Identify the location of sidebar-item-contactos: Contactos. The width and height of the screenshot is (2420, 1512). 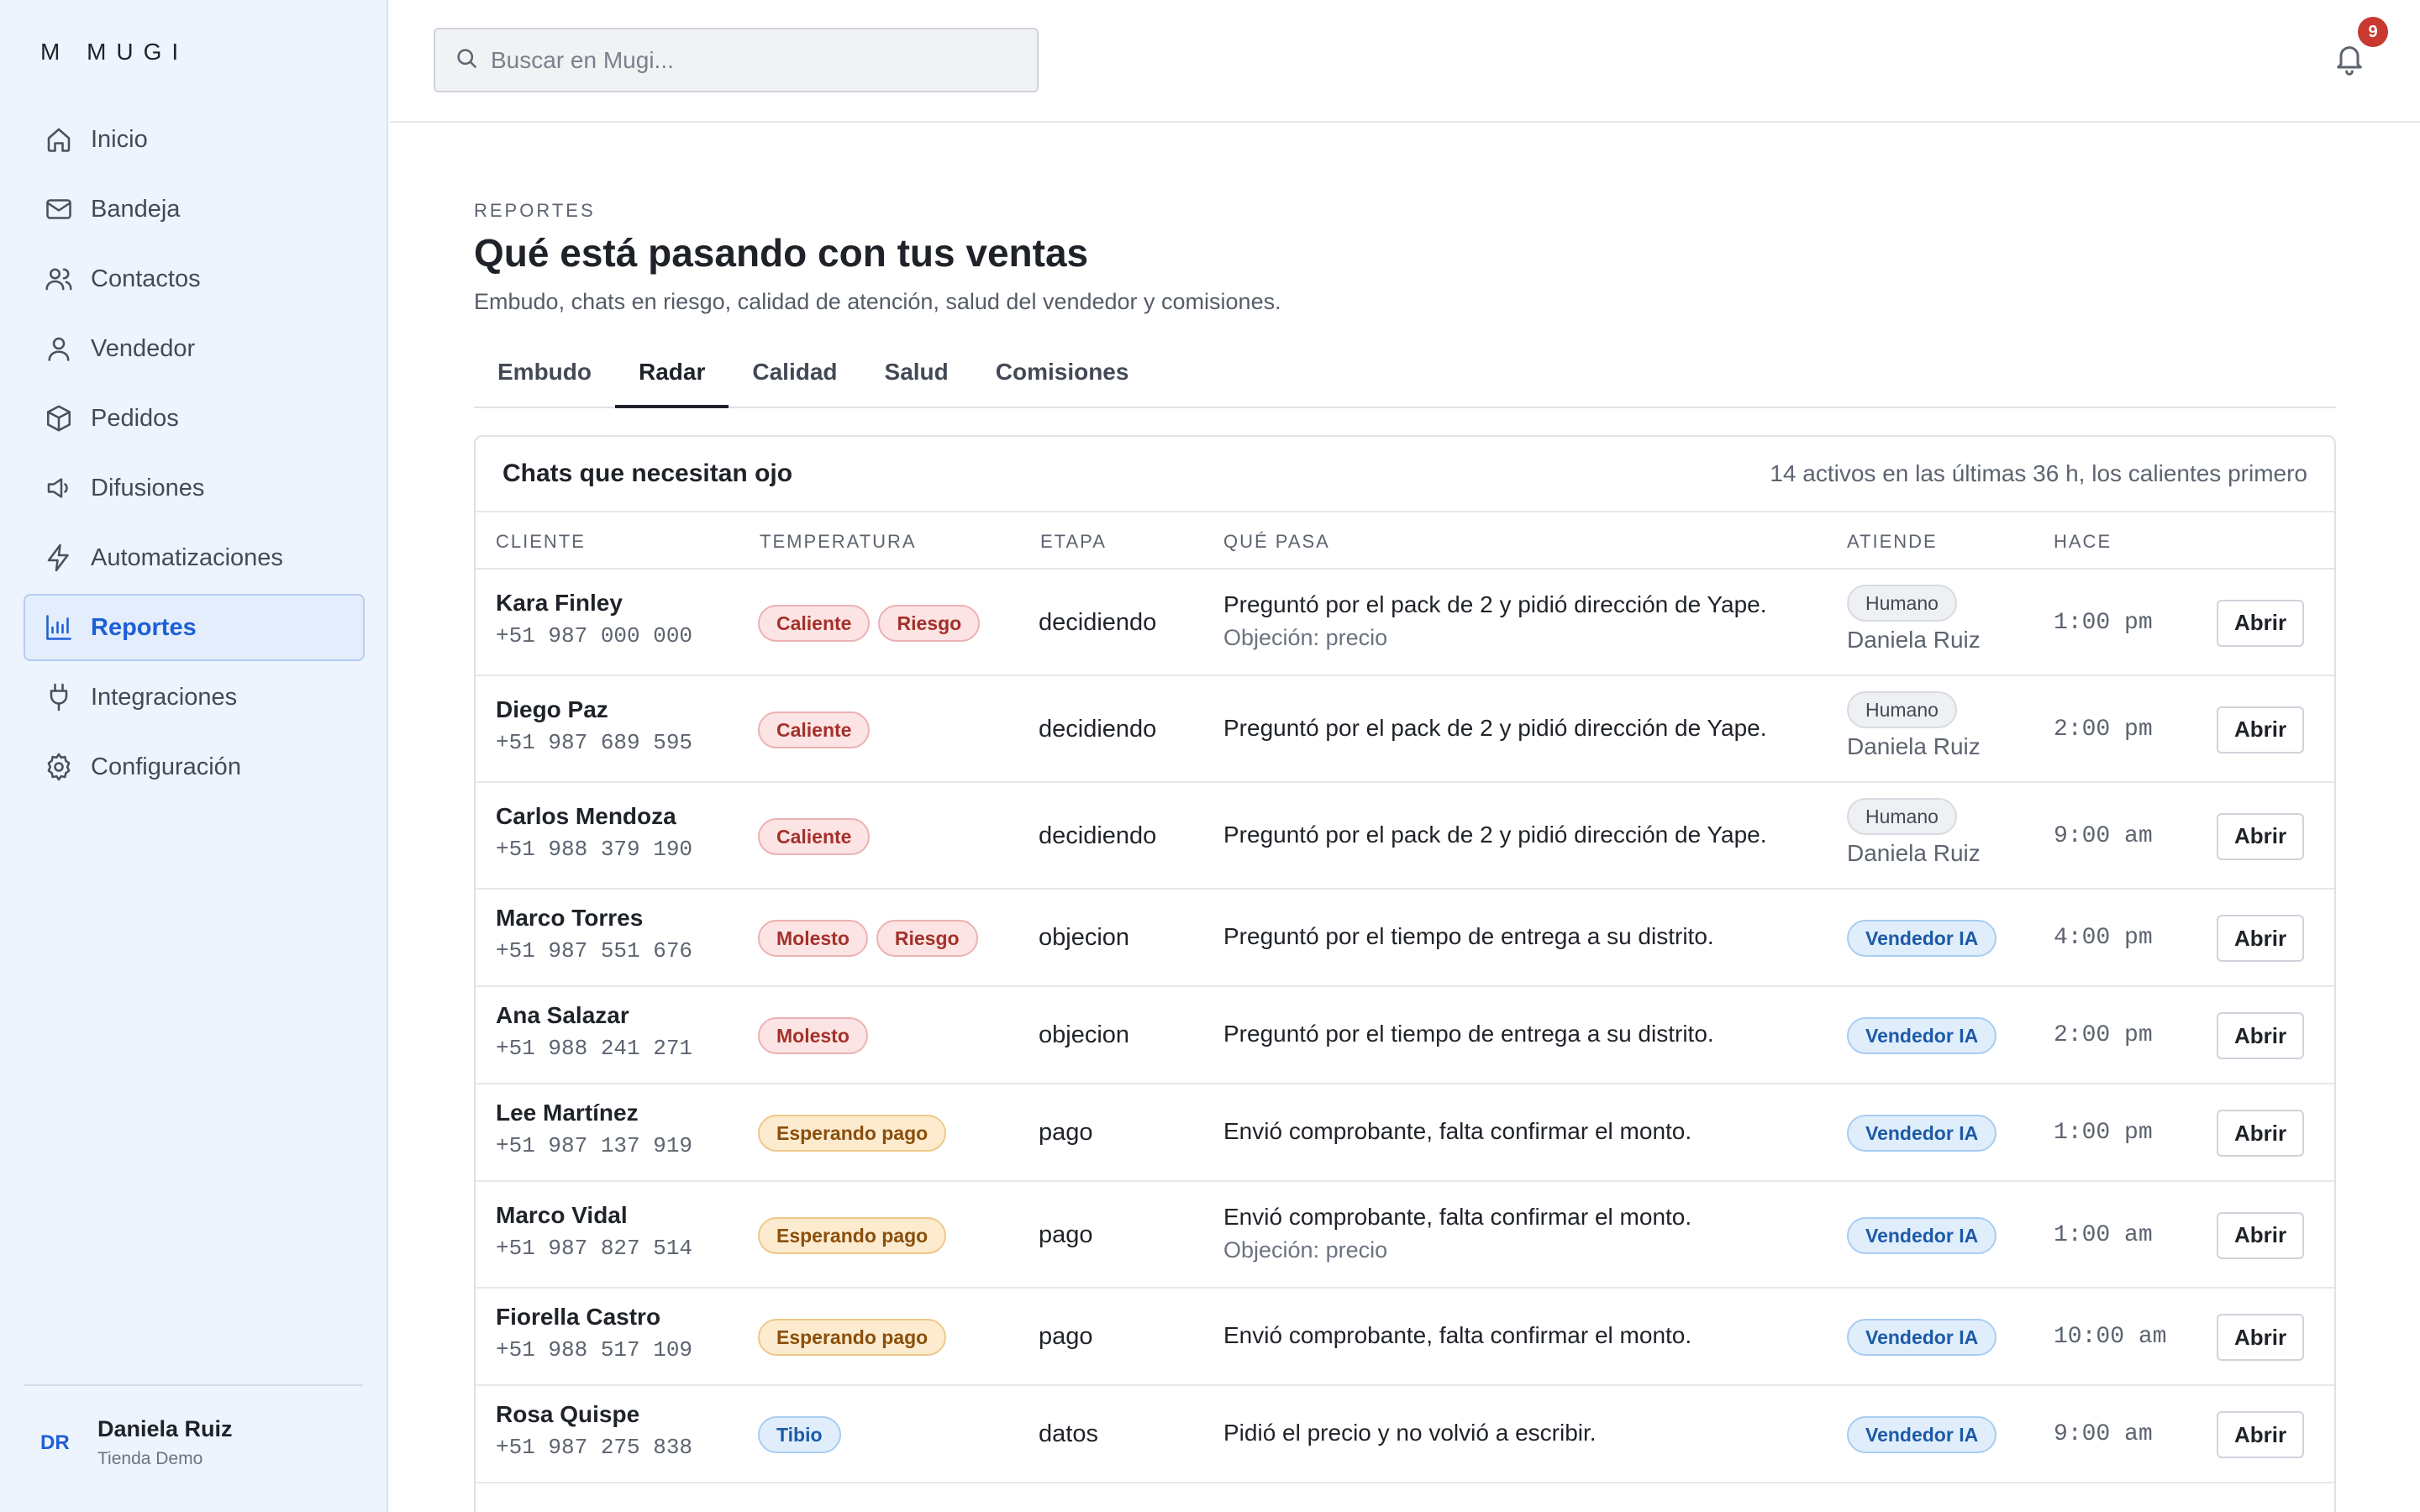
(195, 278).